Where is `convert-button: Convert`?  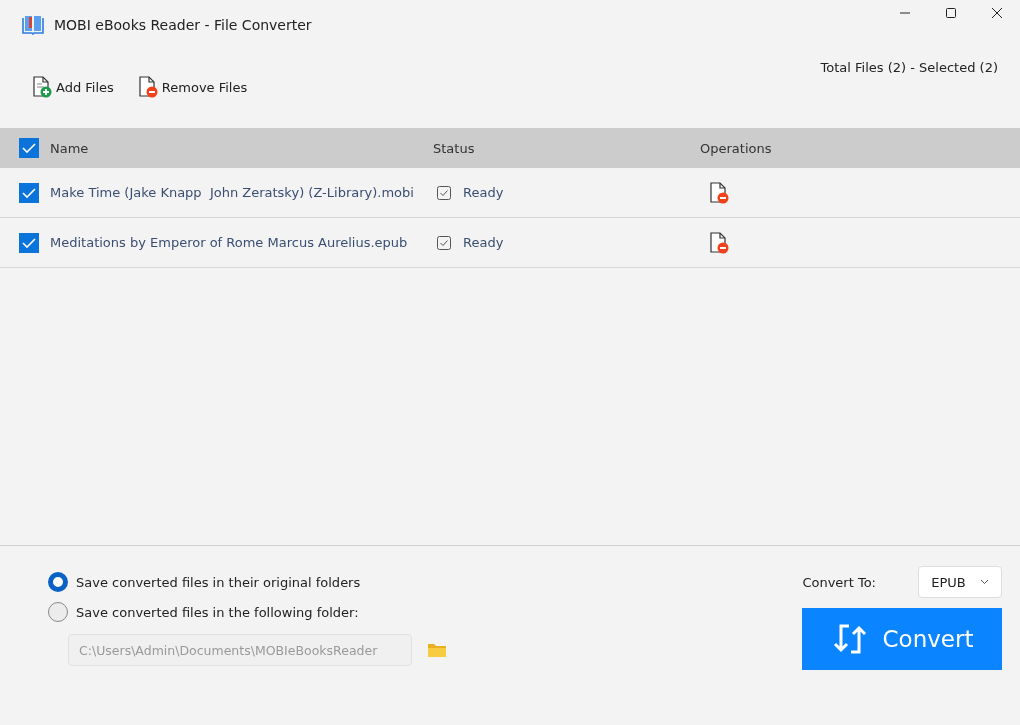
convert-button: Convert is located at coordinates (902, 639).